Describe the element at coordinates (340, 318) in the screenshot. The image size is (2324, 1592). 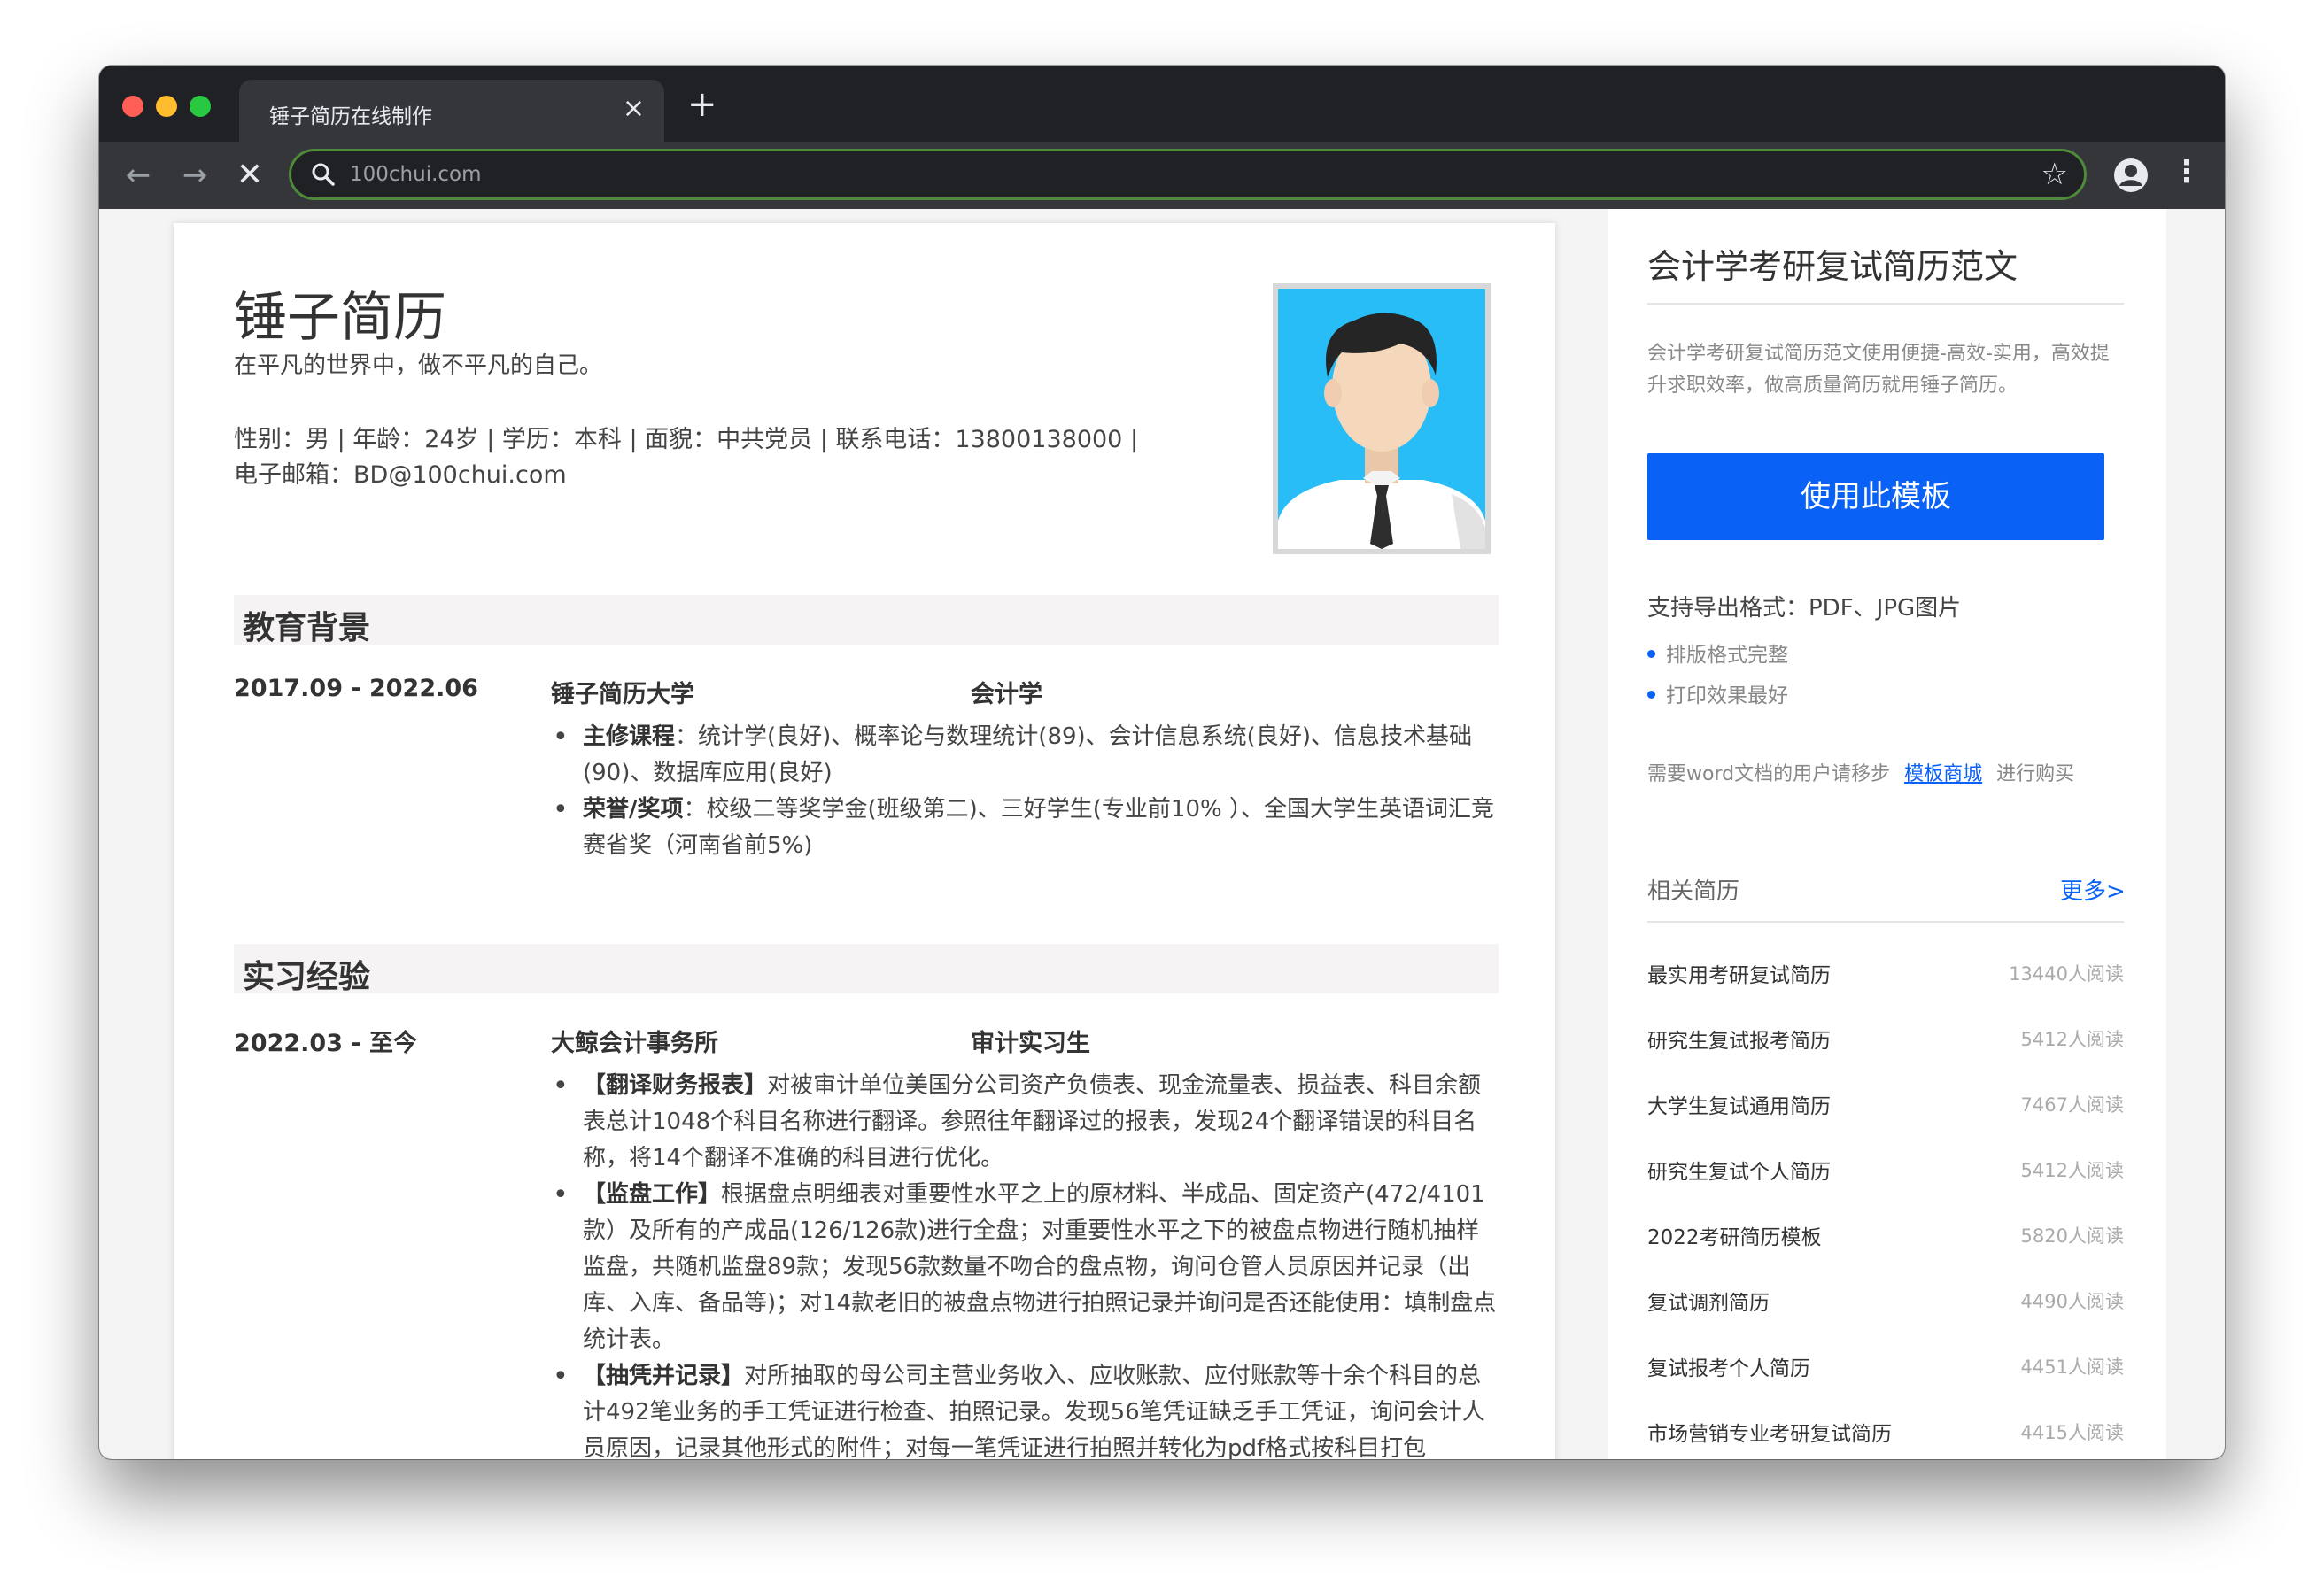
I see `resume-name: 锤子简历` at that location.